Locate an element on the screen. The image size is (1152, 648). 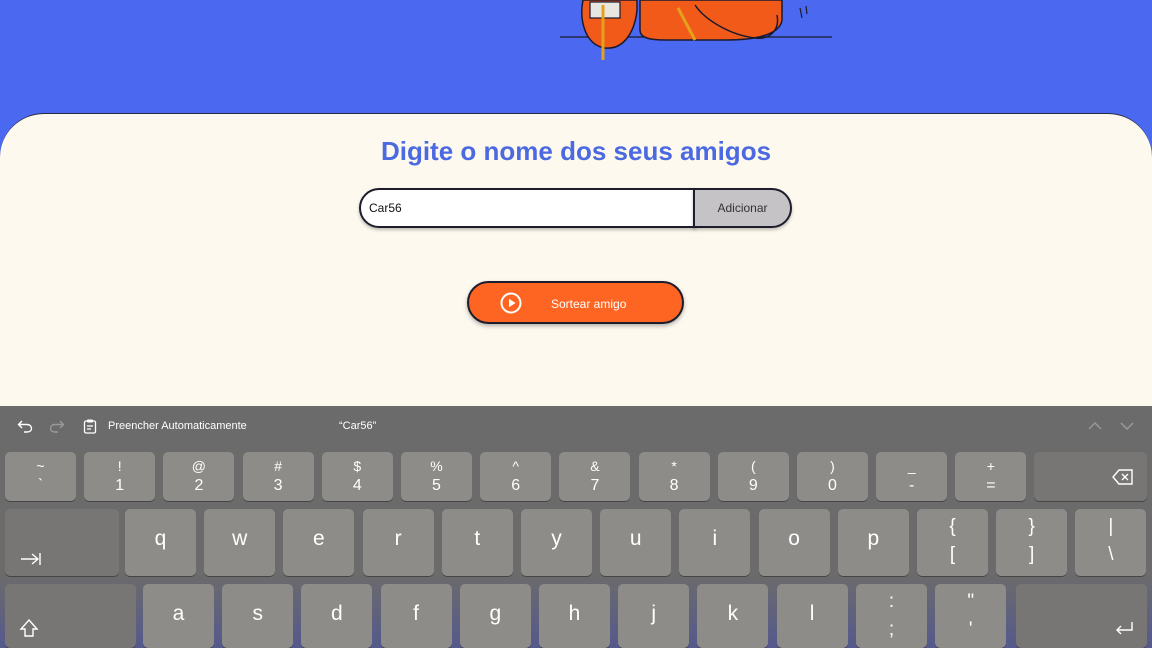
key-label: 0 is located at coordinates (832, 485).